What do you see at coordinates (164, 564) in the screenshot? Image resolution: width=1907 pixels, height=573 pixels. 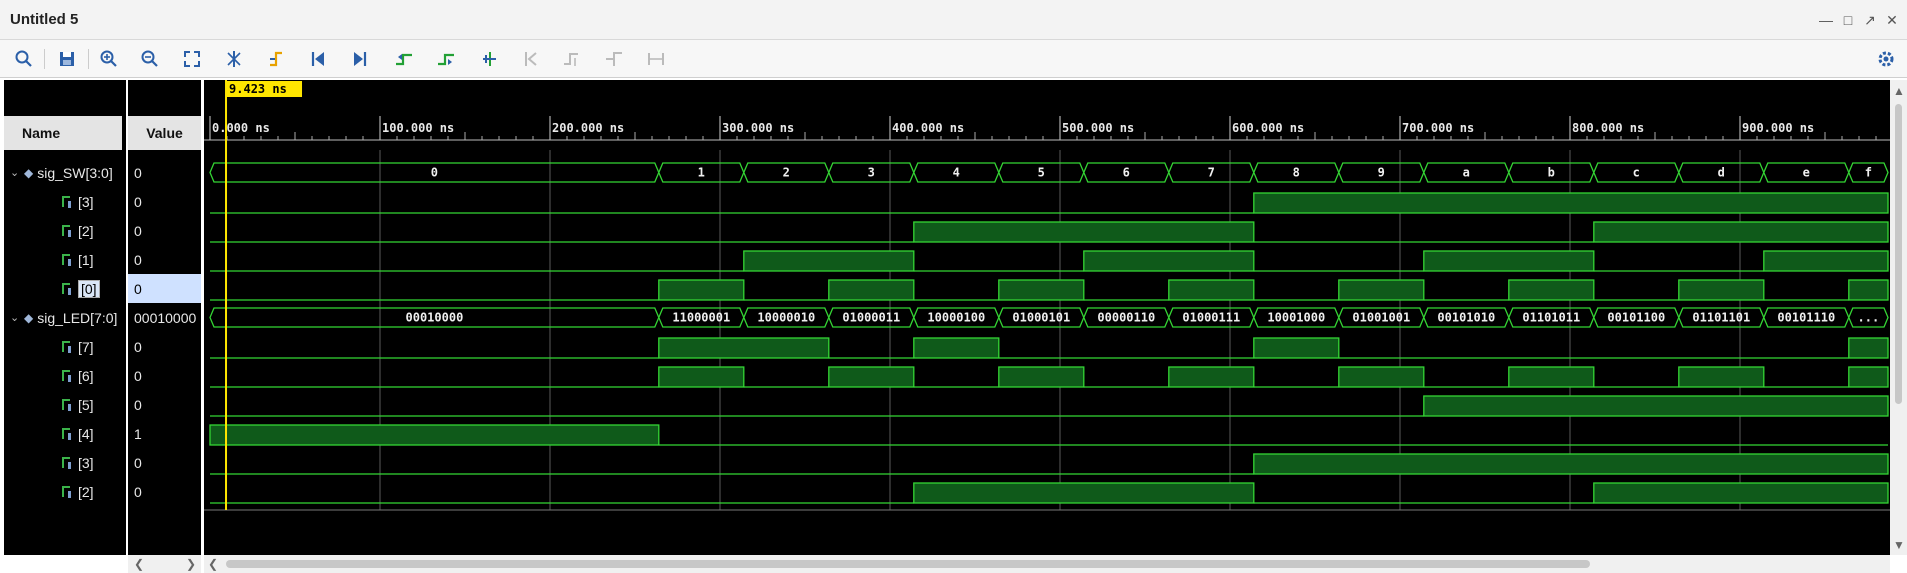 I see `value-horizontal-scrollbar: ❮ ❯` at bounding box center [164, 564].